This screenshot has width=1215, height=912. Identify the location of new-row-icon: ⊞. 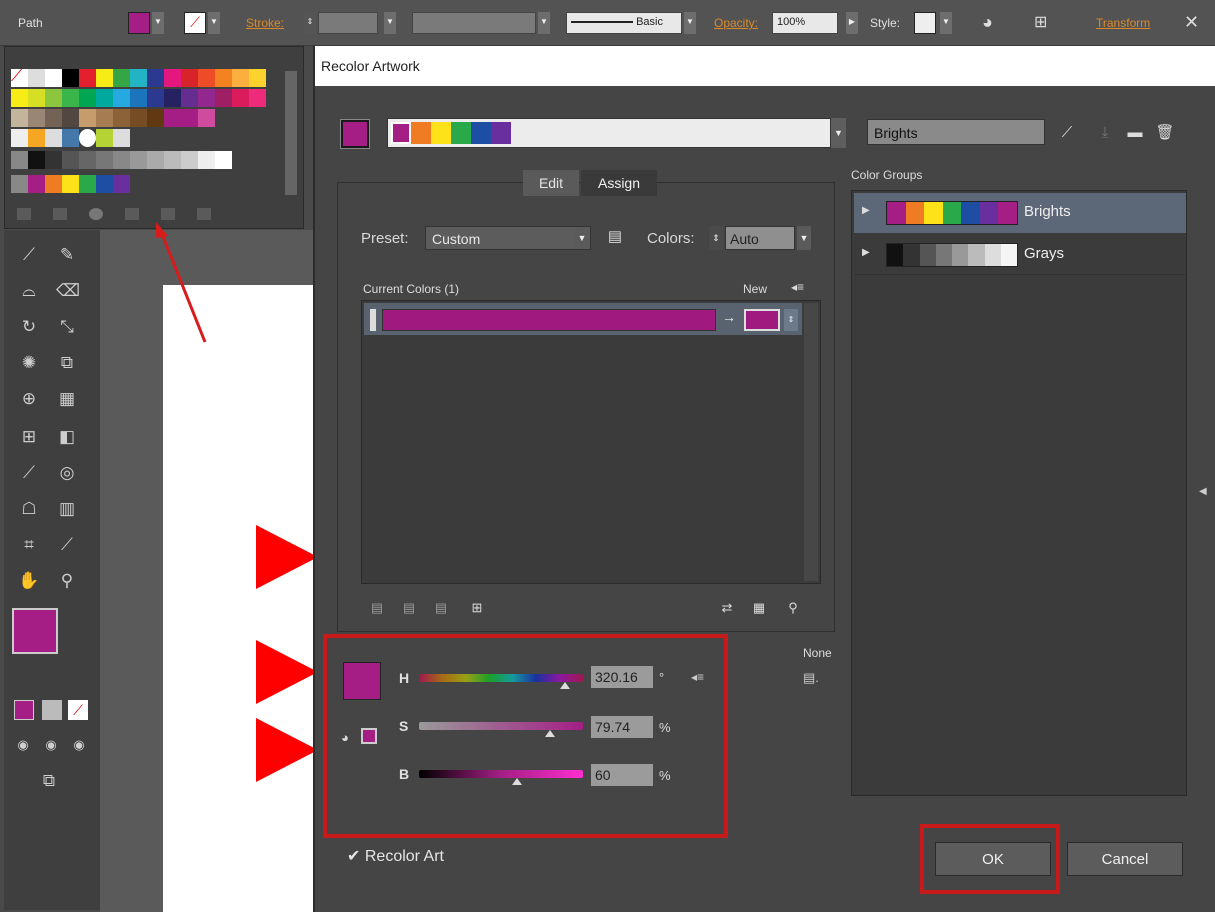
(477, 609).